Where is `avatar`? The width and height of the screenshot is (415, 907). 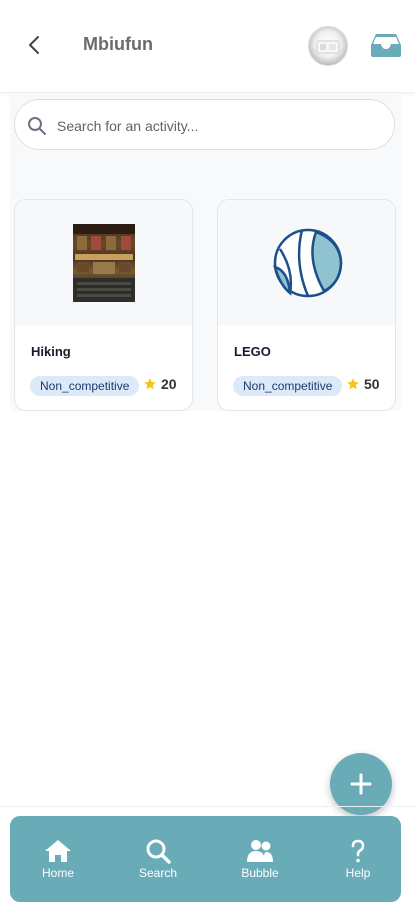
avatar is located at coordinates (328, 46).